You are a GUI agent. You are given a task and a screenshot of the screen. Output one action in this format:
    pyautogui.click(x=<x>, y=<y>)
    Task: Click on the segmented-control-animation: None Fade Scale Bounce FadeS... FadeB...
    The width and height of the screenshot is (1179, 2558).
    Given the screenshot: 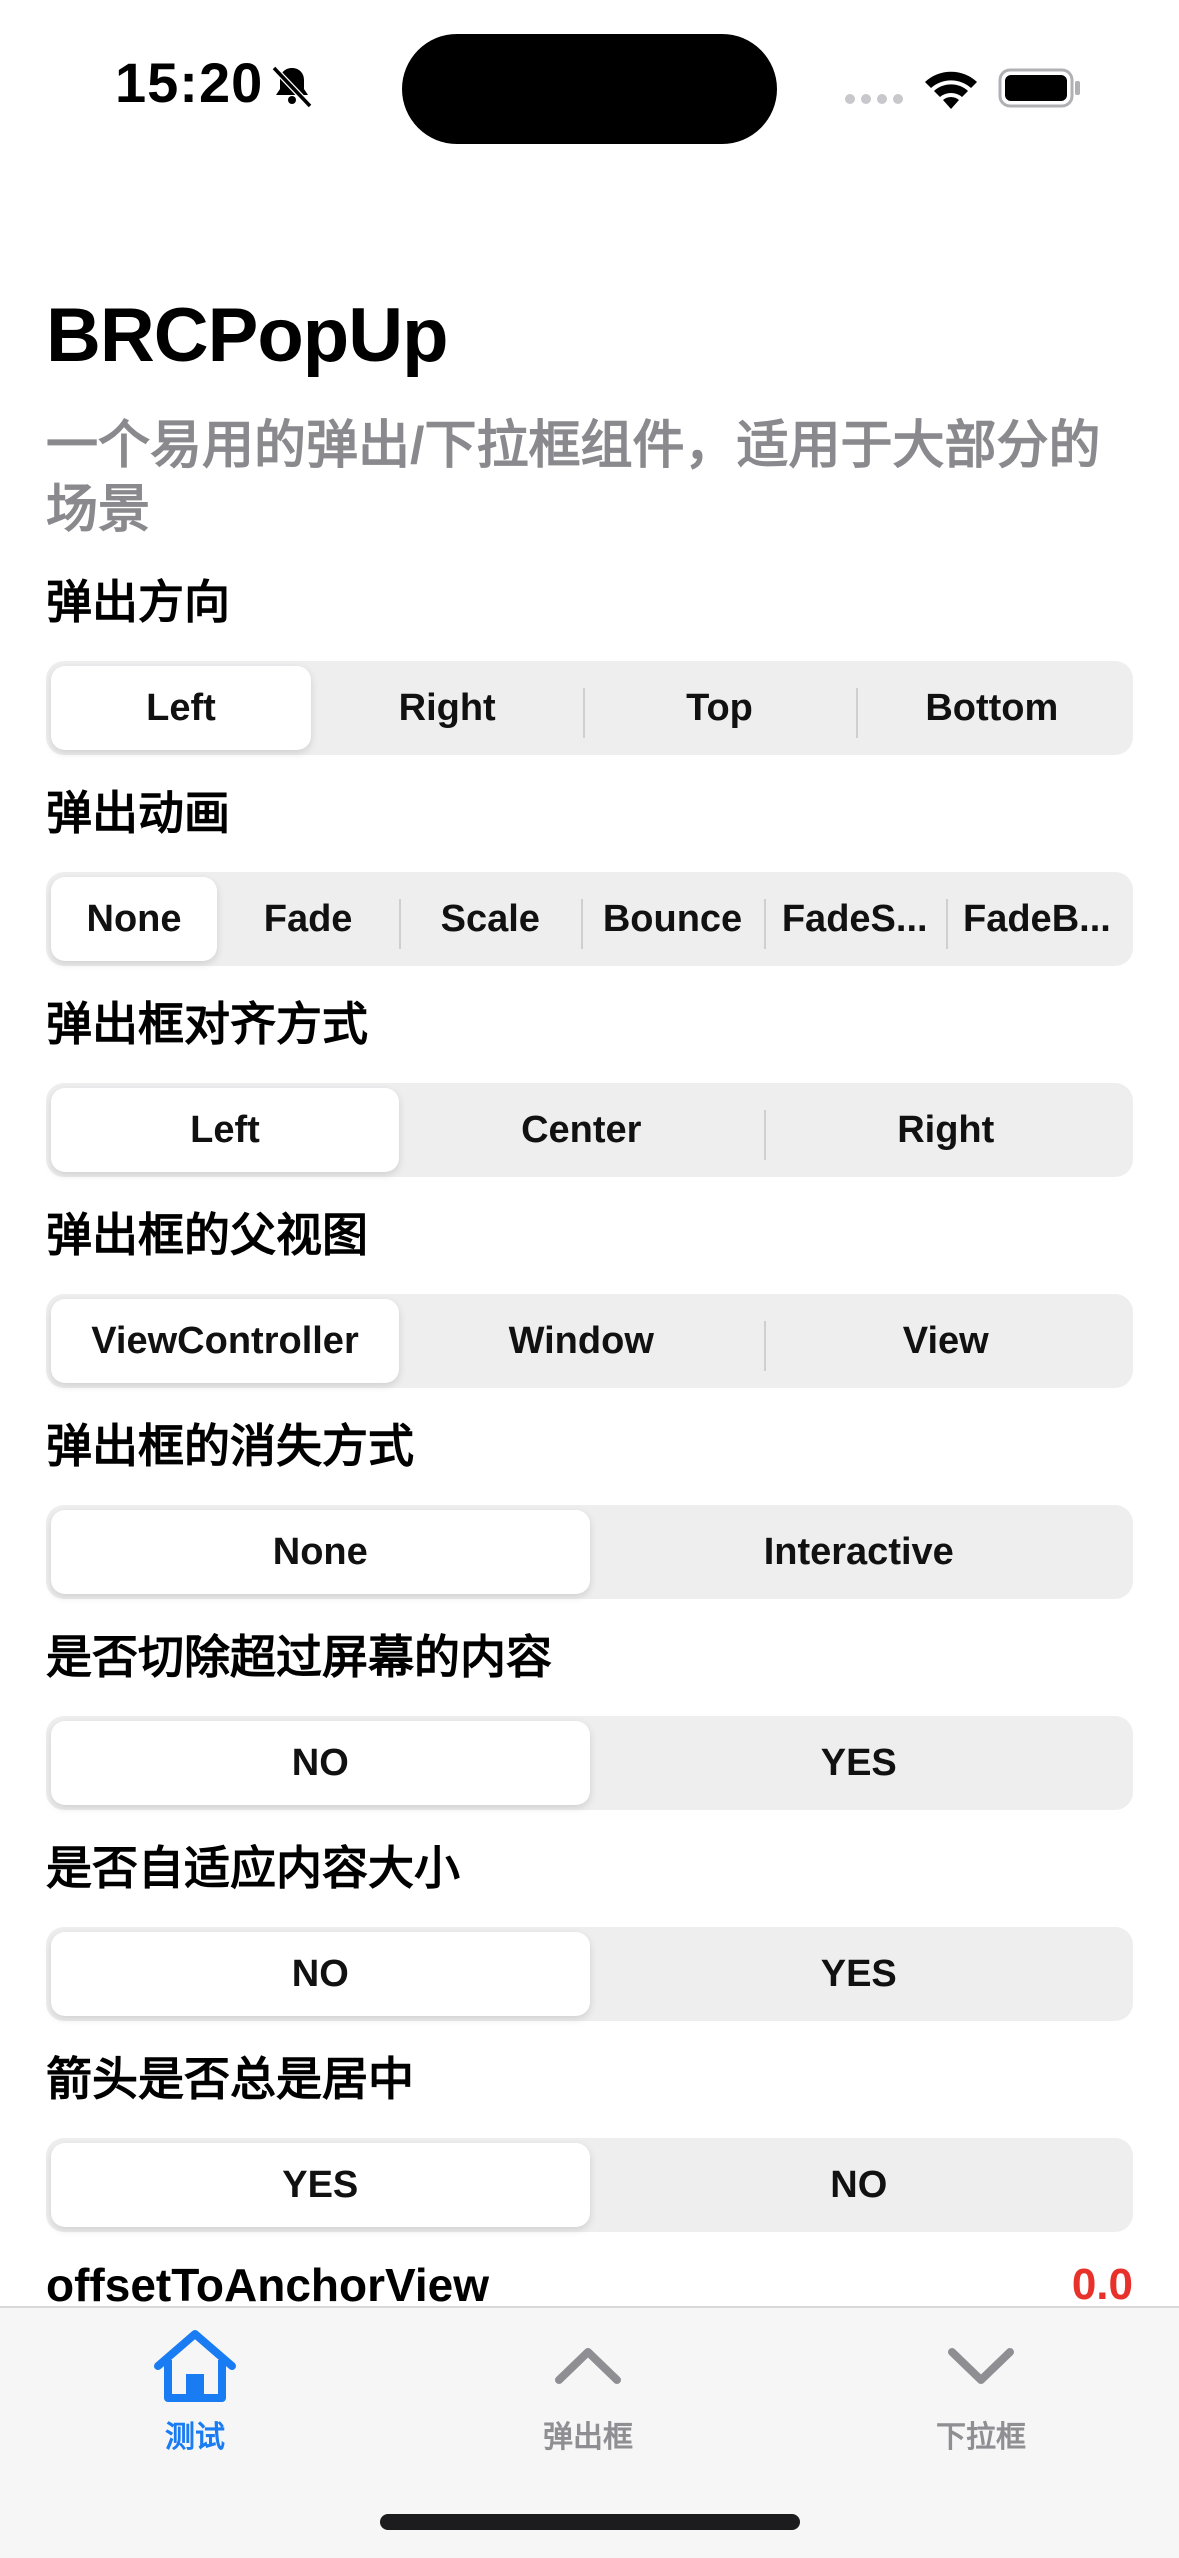 What is the action you would take?
    pyautogui.click(x=589, y=919)
    